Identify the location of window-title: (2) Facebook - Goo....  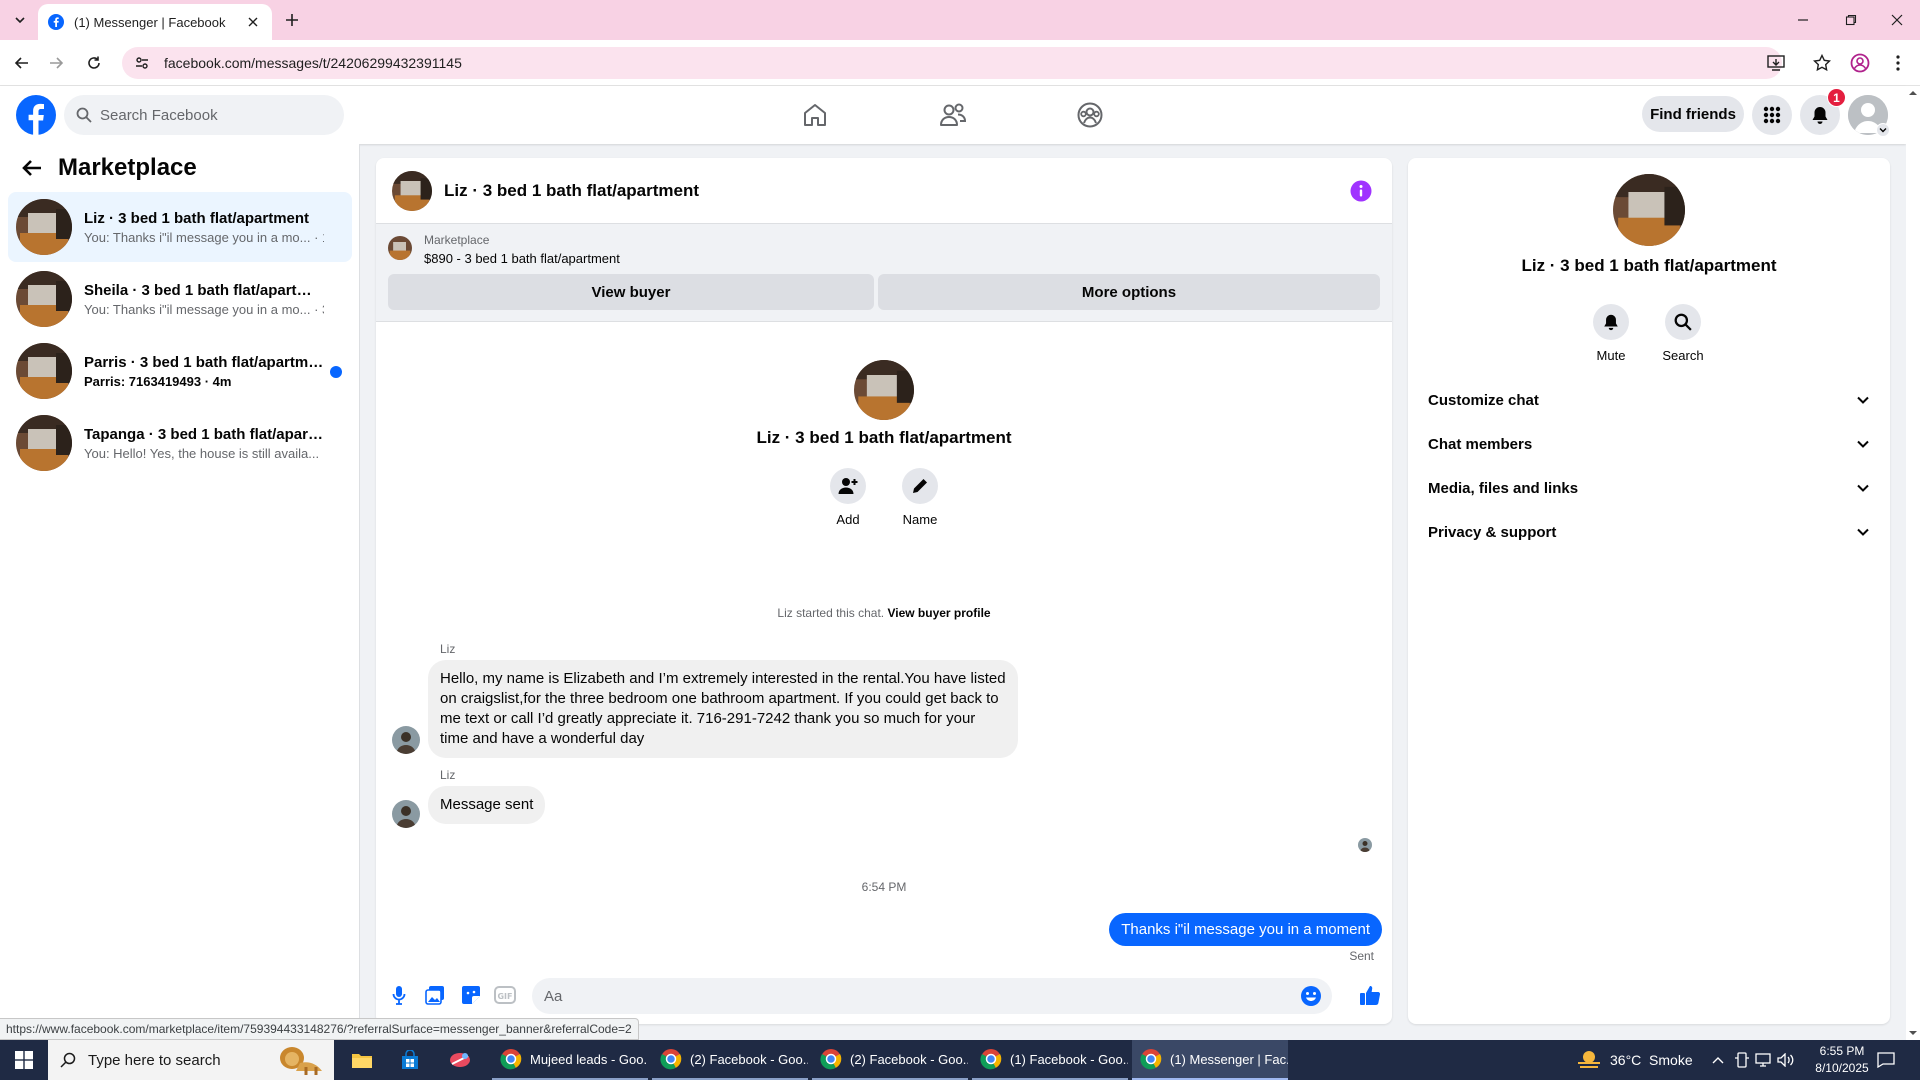
(909, 1059).